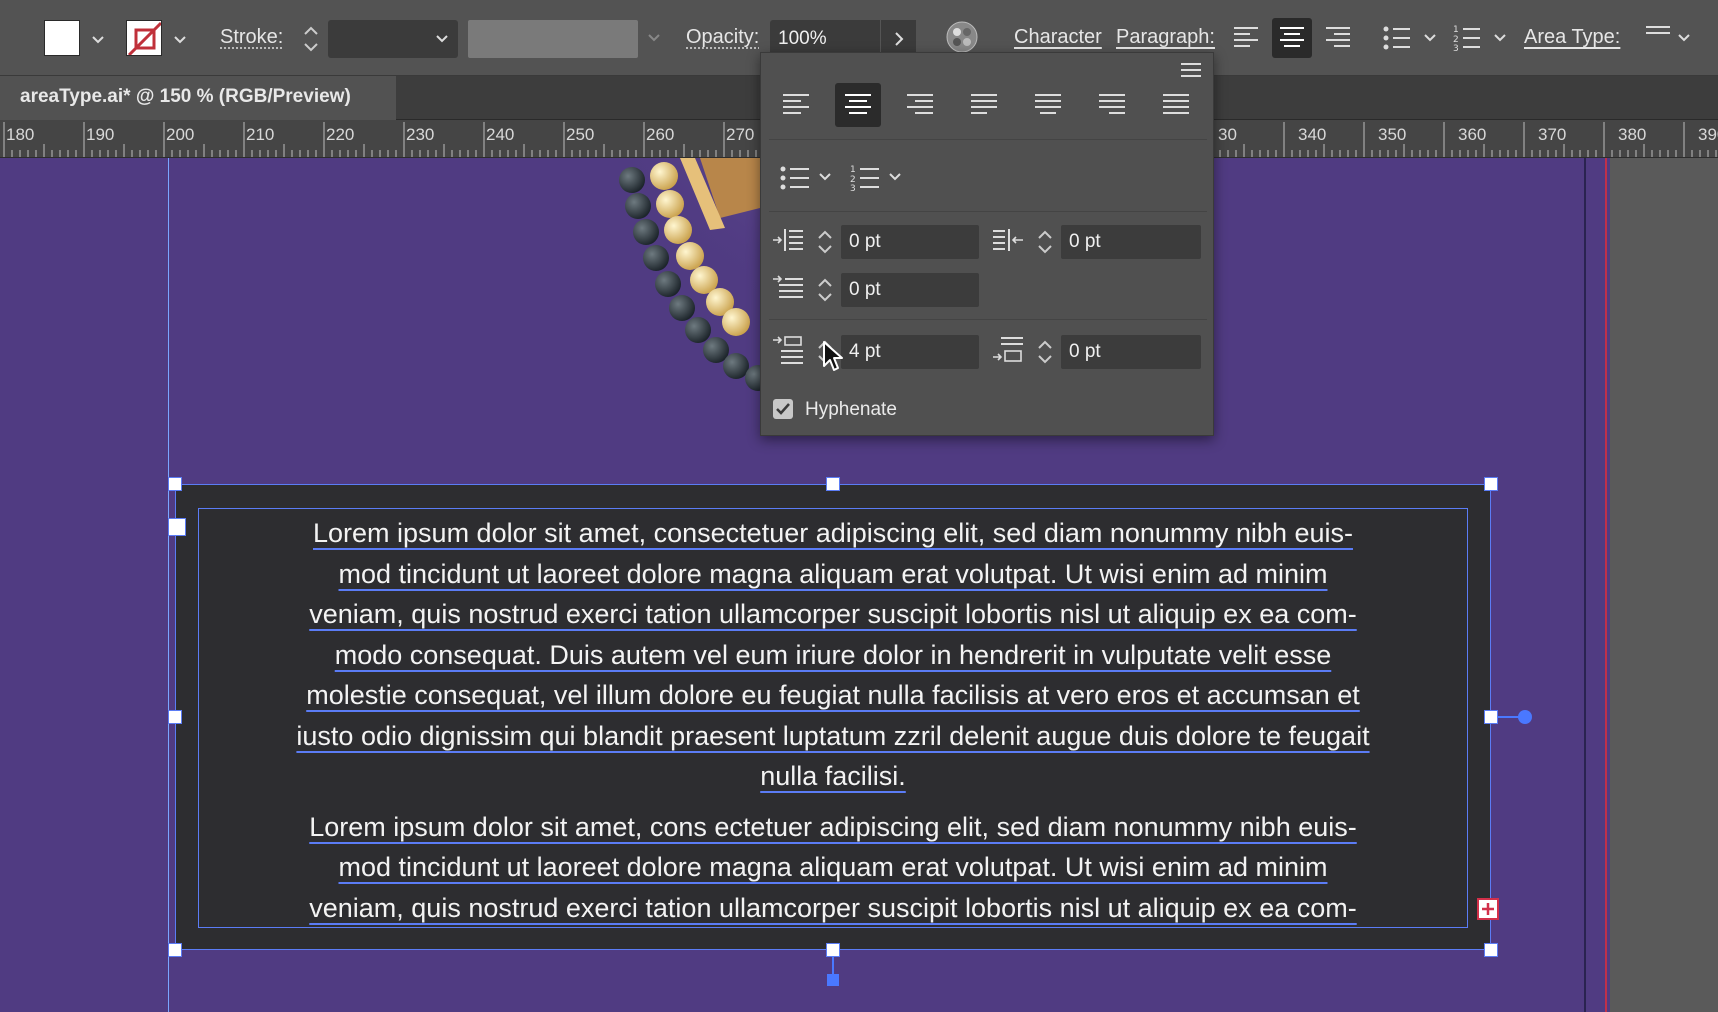  Describe the element at coordinates (1658, 34) in the screenshot. I see `area-type-options-icon` at that location.